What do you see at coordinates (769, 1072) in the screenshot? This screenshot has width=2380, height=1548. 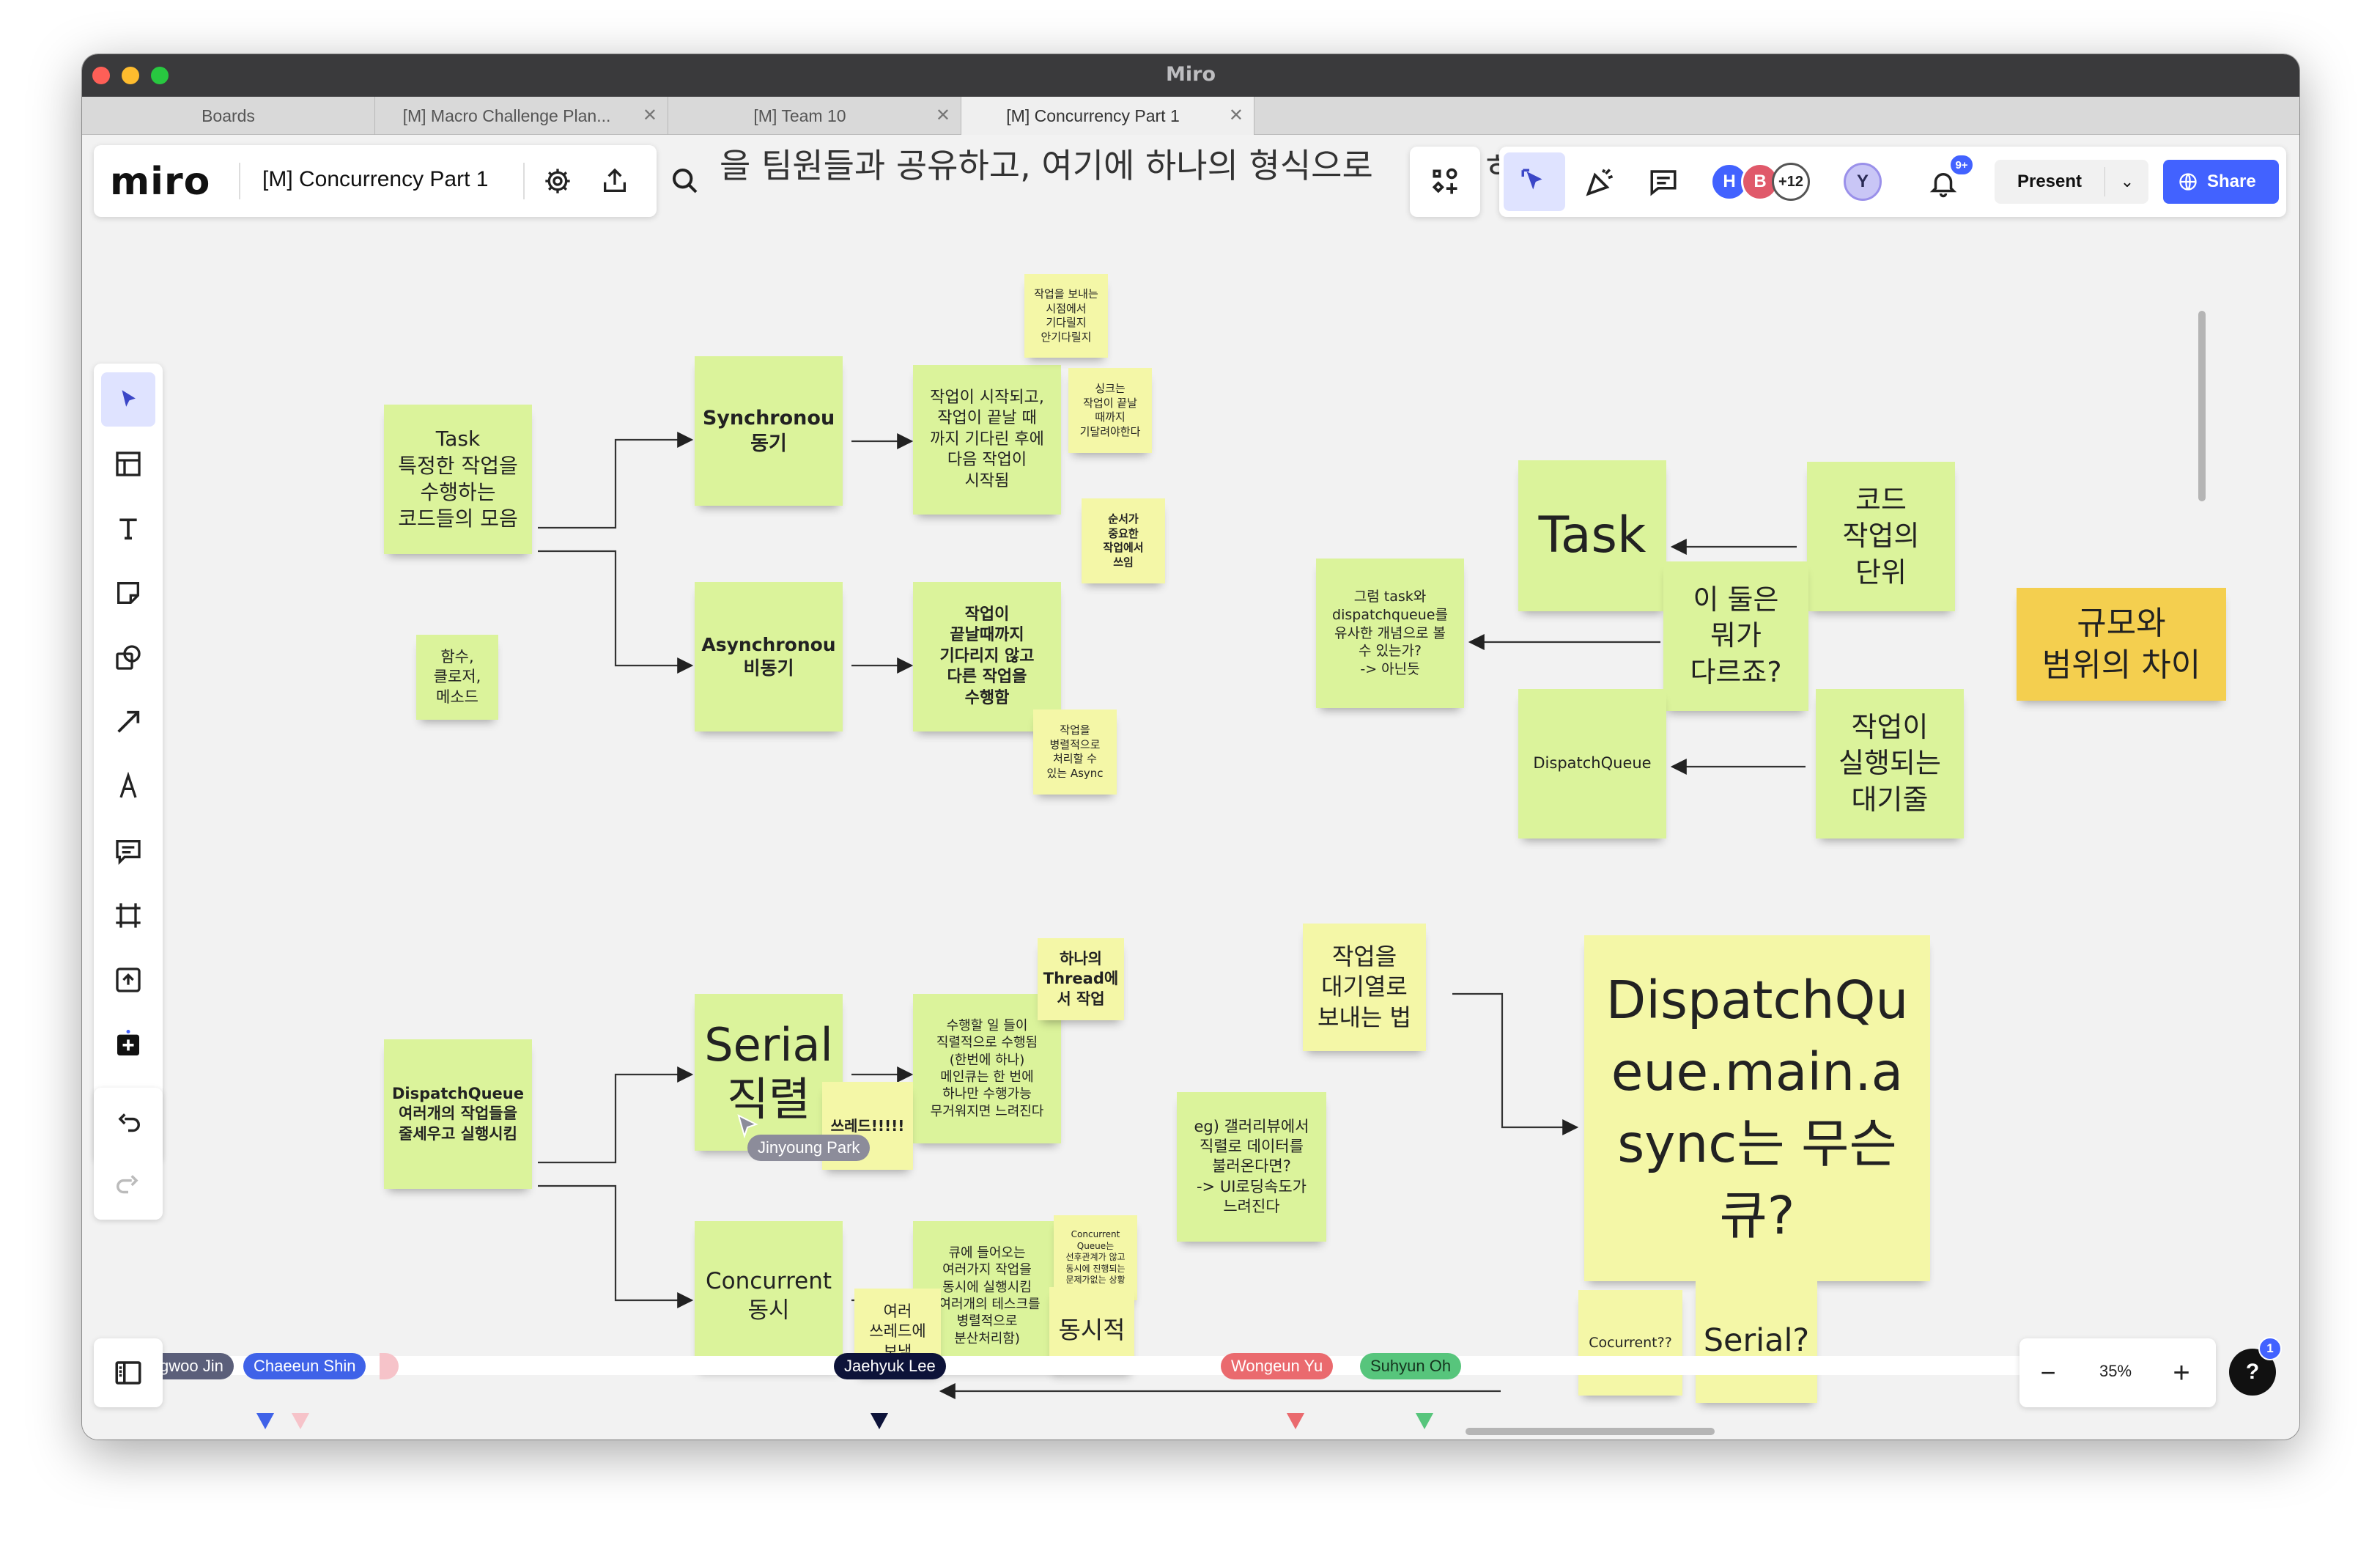 I see `sticky-note-serial: Serial 직렬` at bounding box center [769, 1072].